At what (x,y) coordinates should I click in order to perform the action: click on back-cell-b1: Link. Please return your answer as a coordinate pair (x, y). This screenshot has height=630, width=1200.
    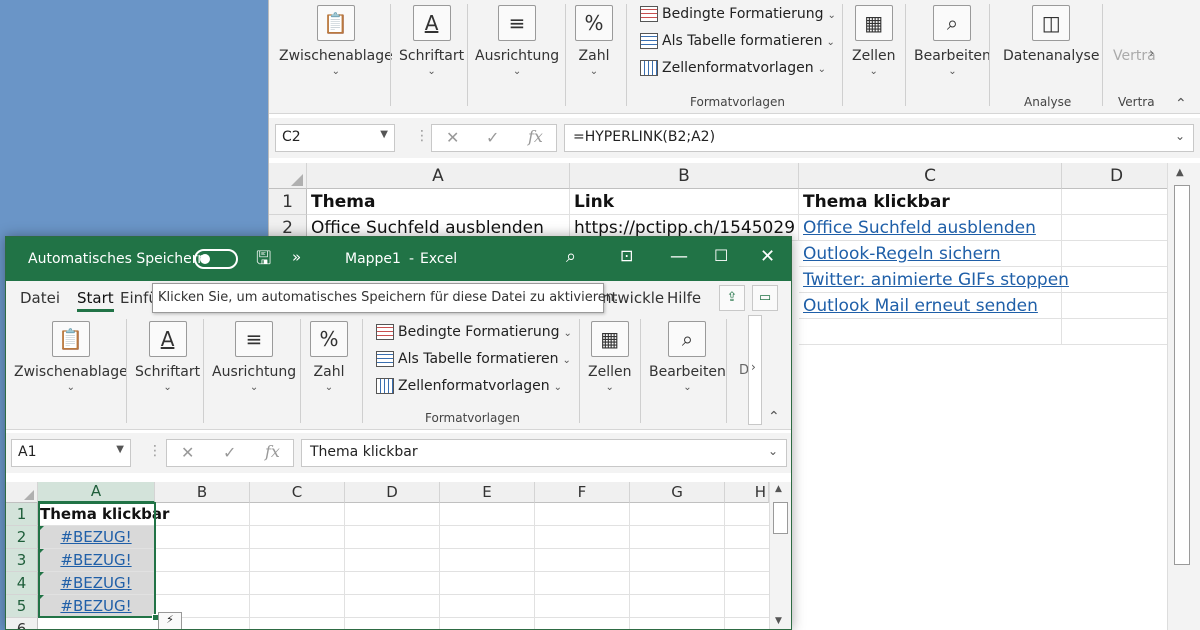
    Looking at the image, I should click on (684, 202).